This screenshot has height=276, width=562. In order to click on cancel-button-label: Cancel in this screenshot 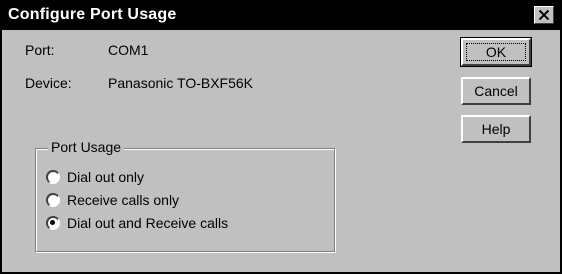, I will do `click(496, 91)`.